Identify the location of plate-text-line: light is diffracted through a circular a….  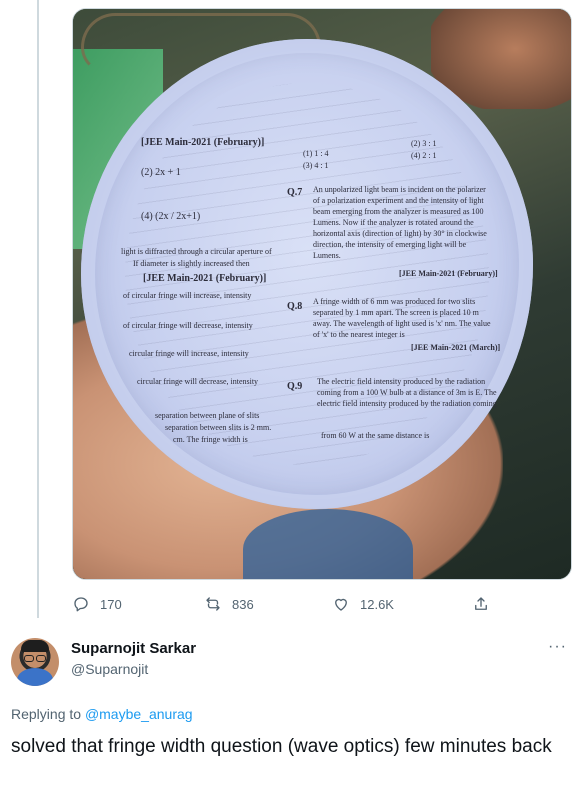
(196, 251).